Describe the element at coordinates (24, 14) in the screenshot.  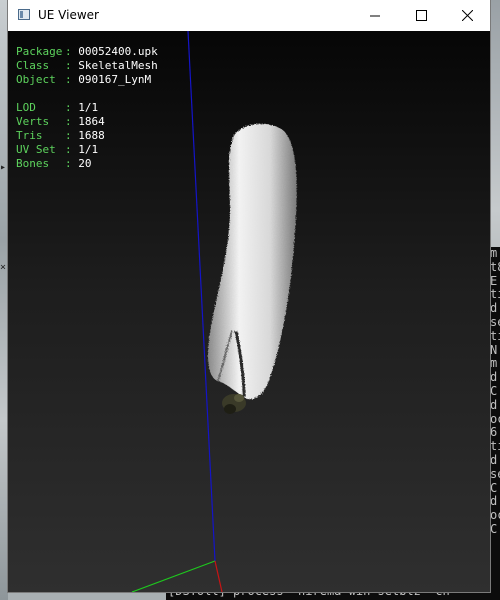
I see `window-icon` at that location.